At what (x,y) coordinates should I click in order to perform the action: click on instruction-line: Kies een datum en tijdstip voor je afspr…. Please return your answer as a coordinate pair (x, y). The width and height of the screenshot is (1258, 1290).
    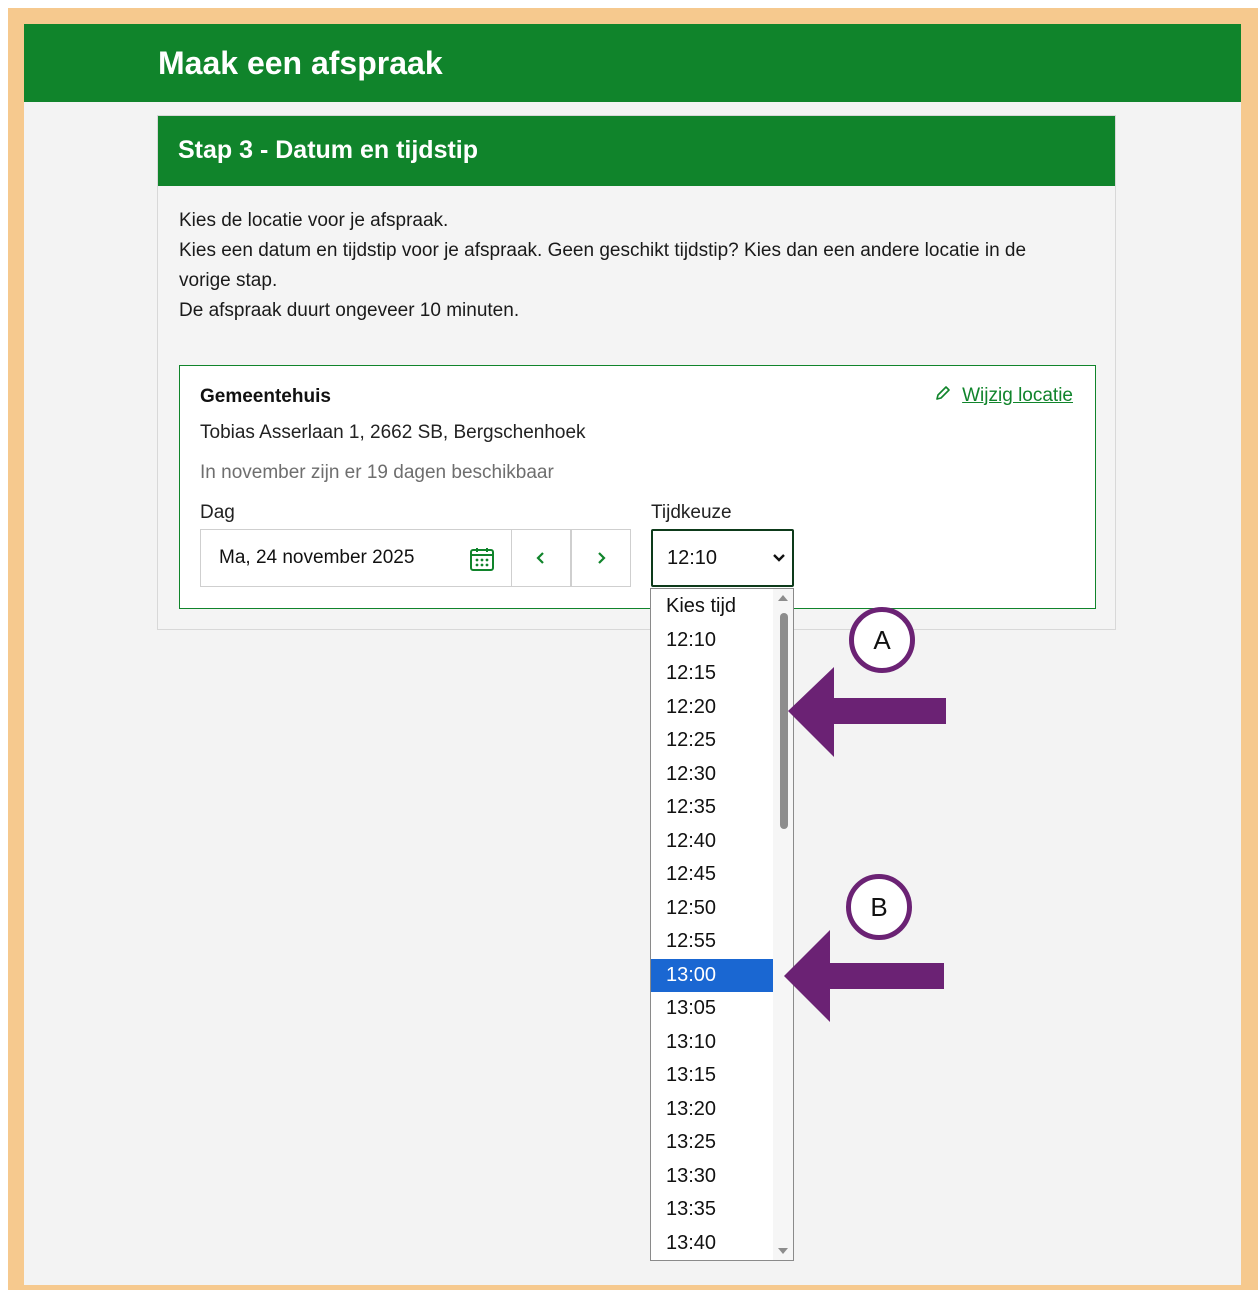
    Looking at the image, I should click on (603, 250).